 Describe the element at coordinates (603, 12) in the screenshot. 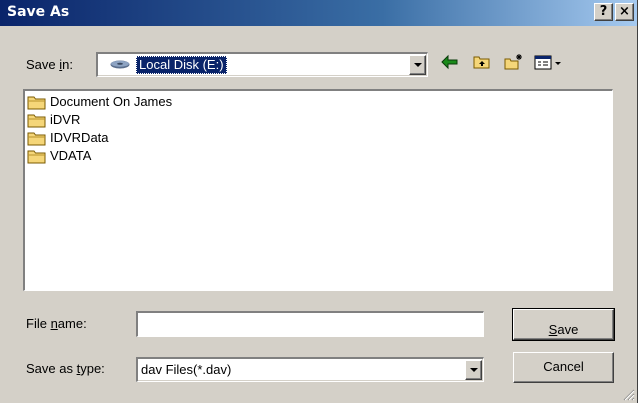

I see `help-button: ?` at that location.